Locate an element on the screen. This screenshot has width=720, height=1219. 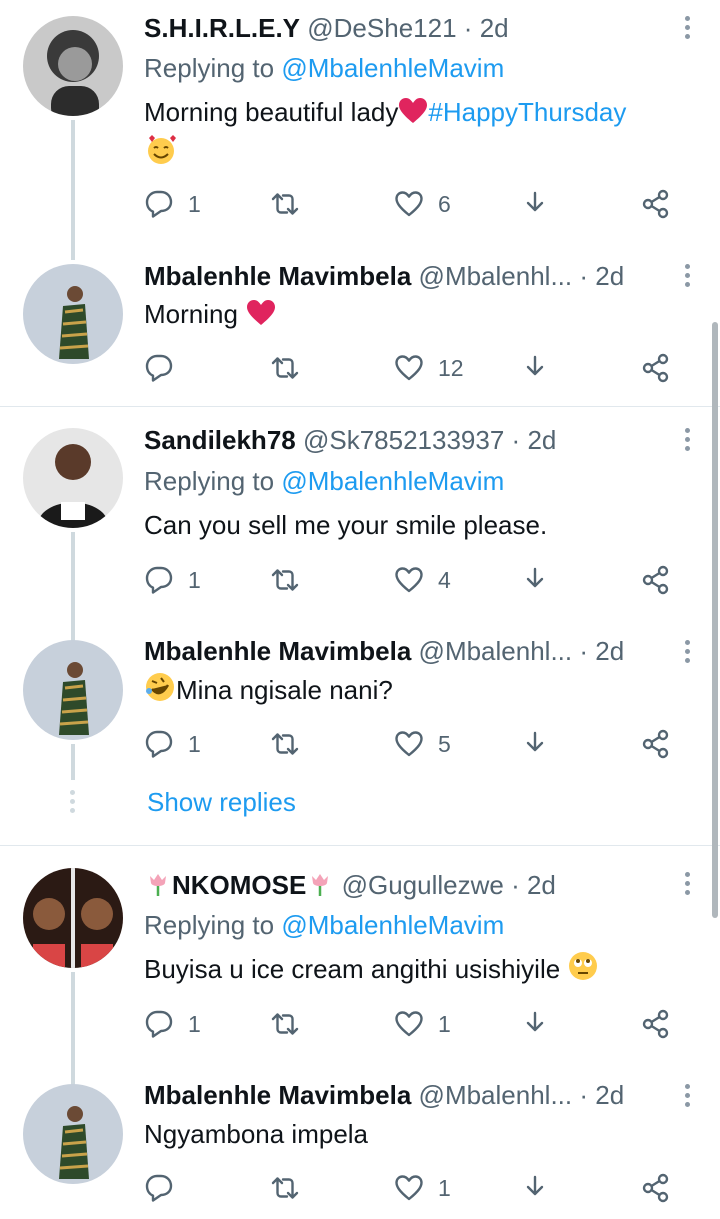
tweet-text: Morning beautiful lady #HappyThursday is located at coordinates (412, 132).